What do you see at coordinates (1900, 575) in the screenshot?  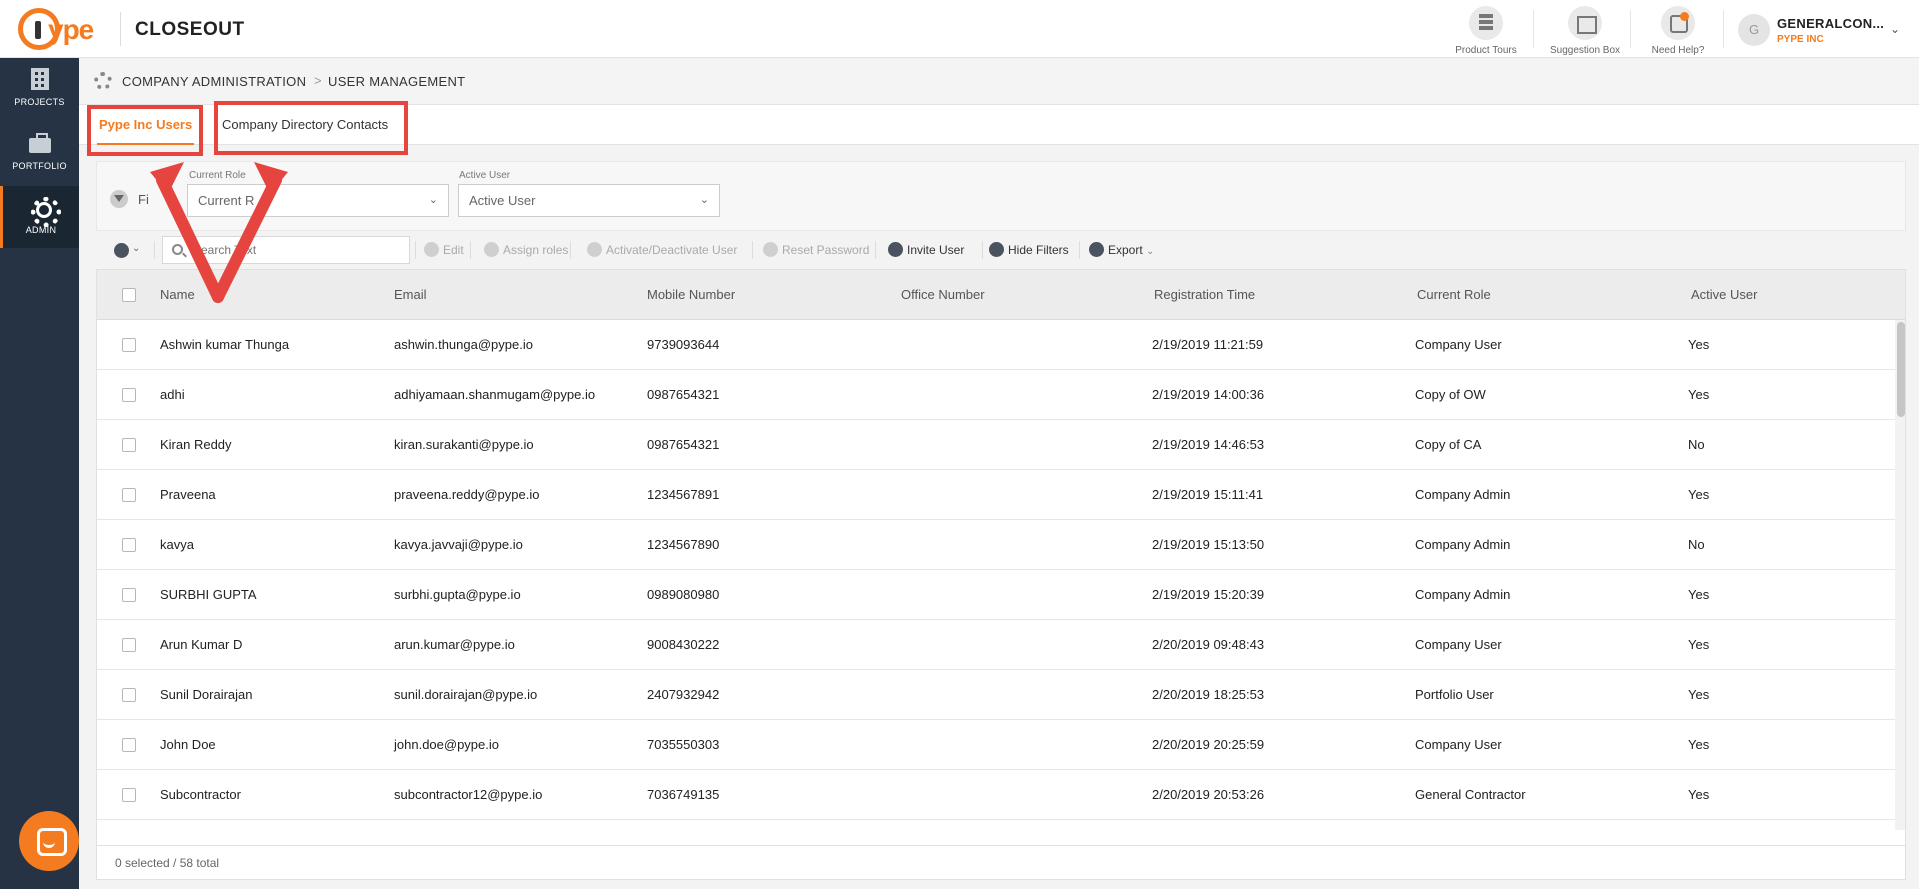 I see `table-scrollbar` at bounding box center [1900, 575].